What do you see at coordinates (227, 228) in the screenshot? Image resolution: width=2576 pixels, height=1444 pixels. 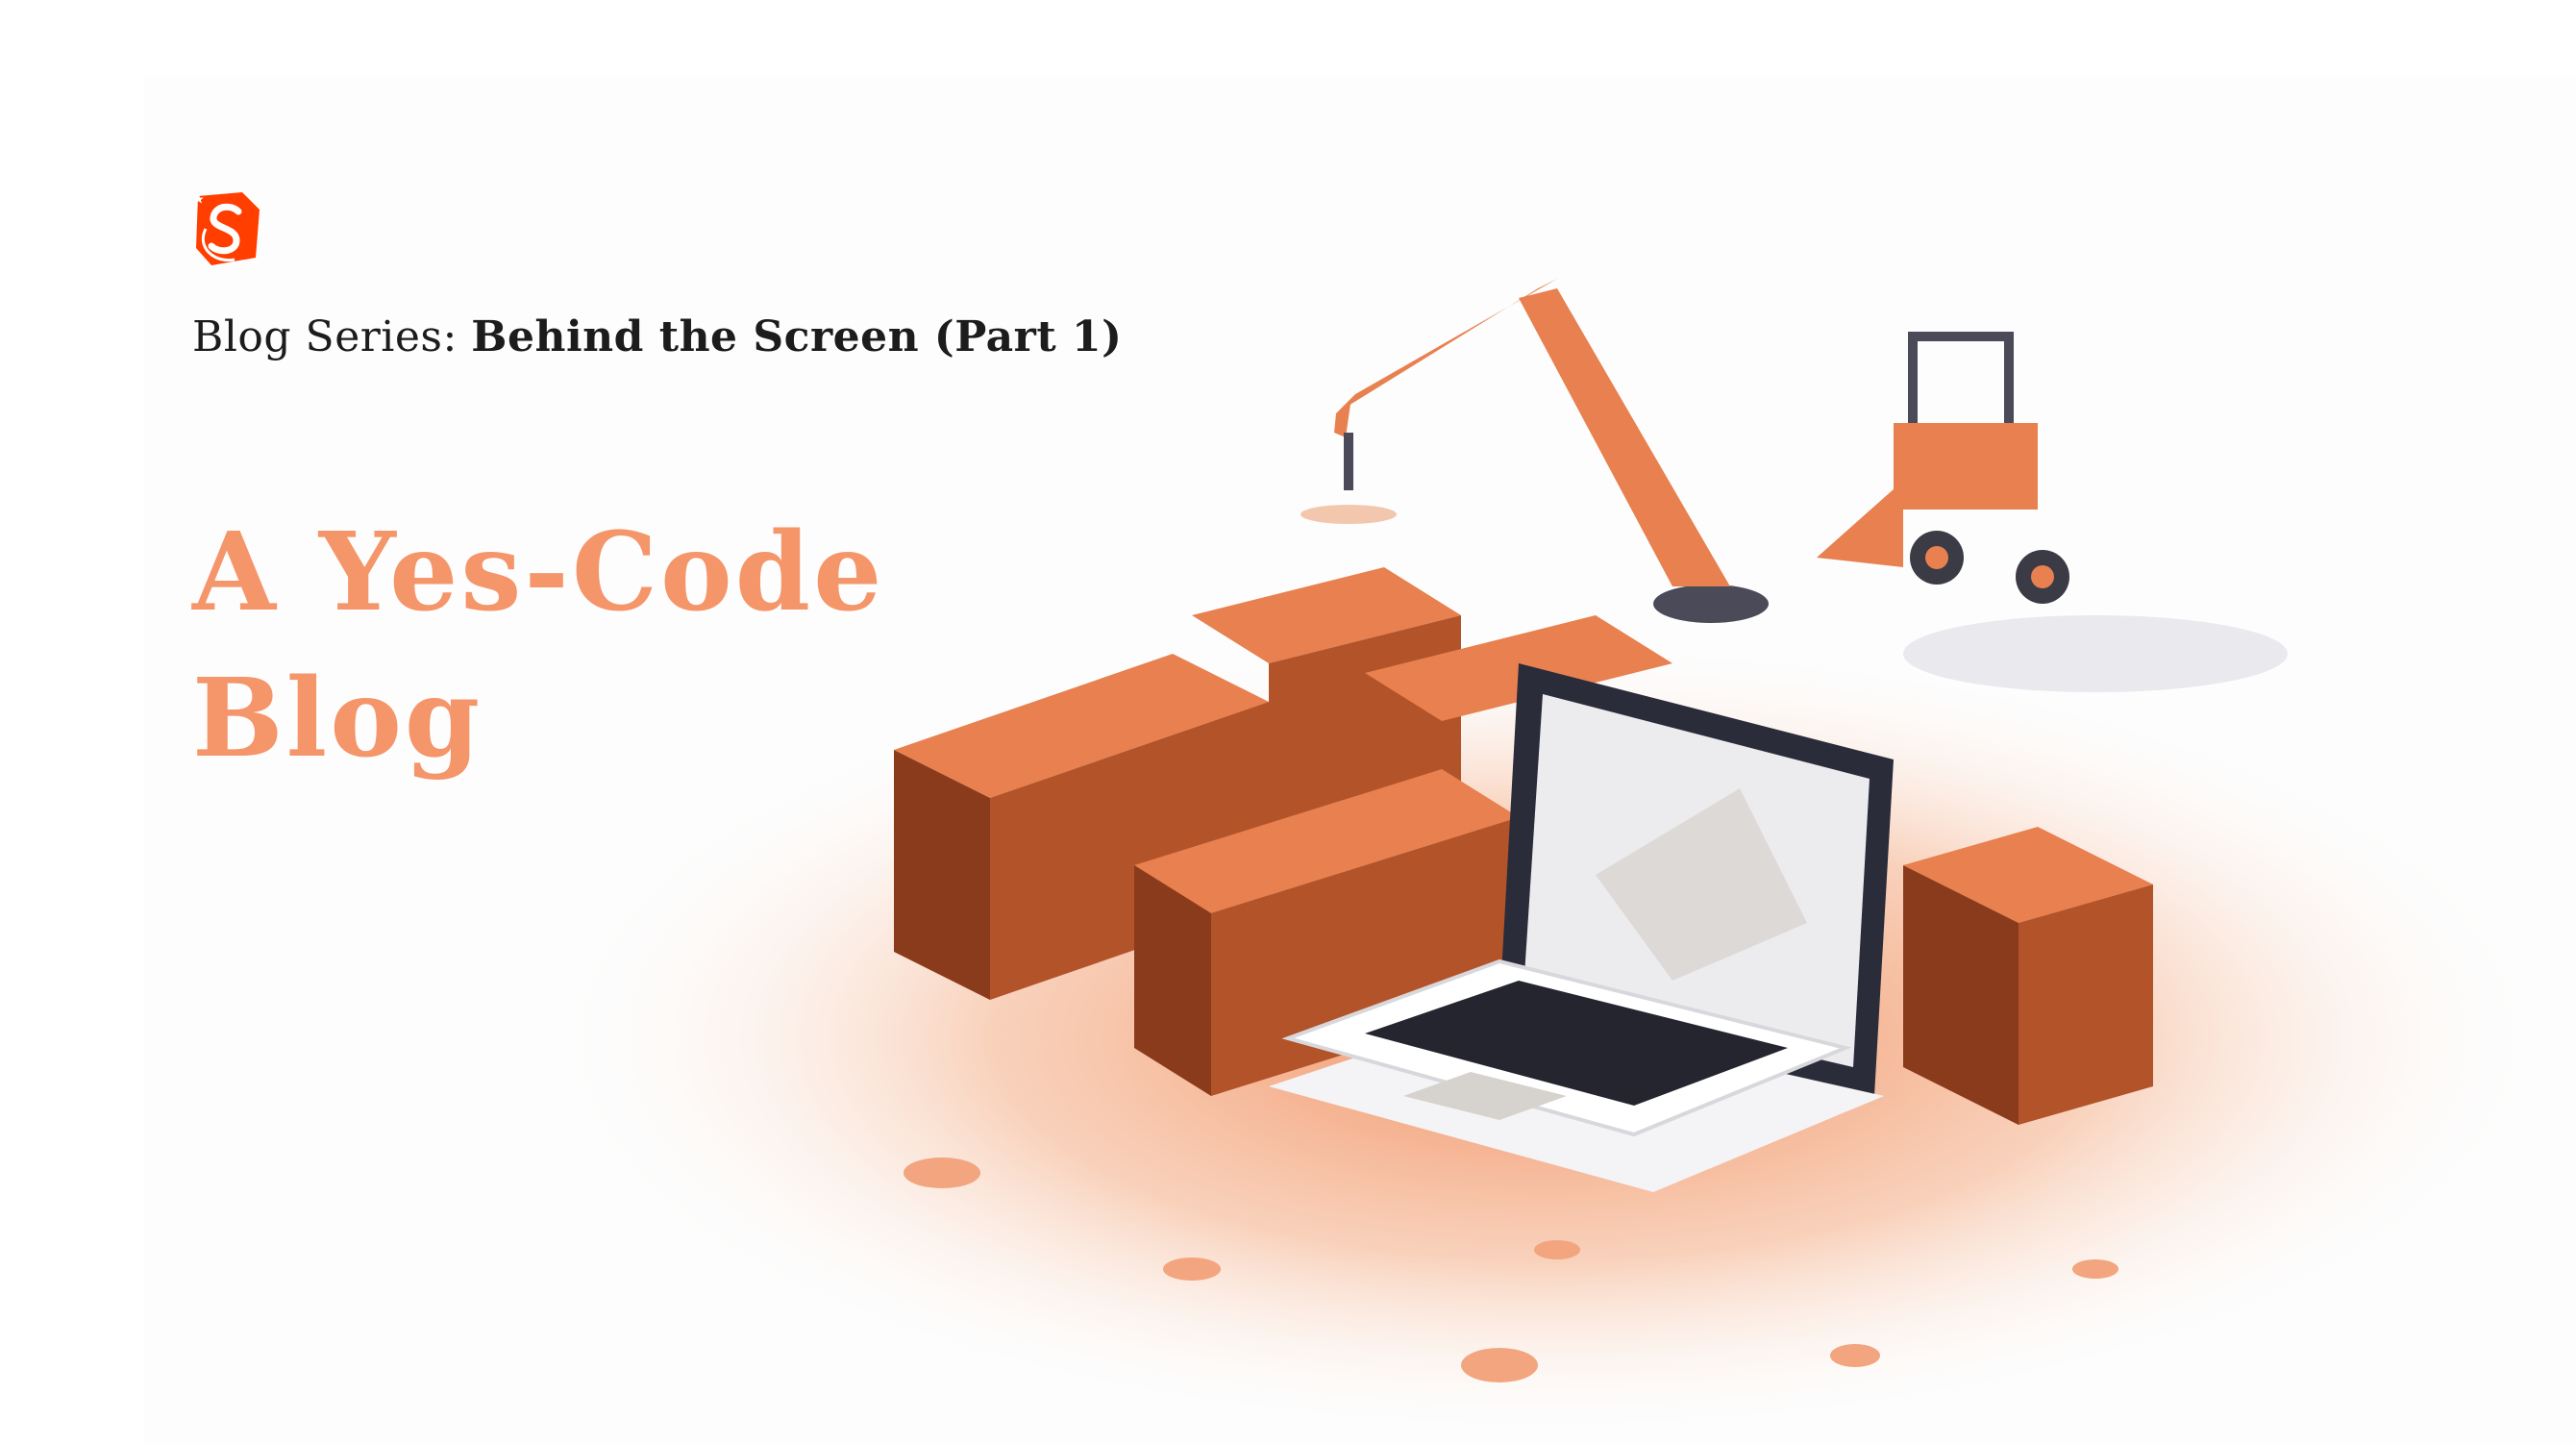 I see `brand-logo-icon` at bounding box center [227, 228].